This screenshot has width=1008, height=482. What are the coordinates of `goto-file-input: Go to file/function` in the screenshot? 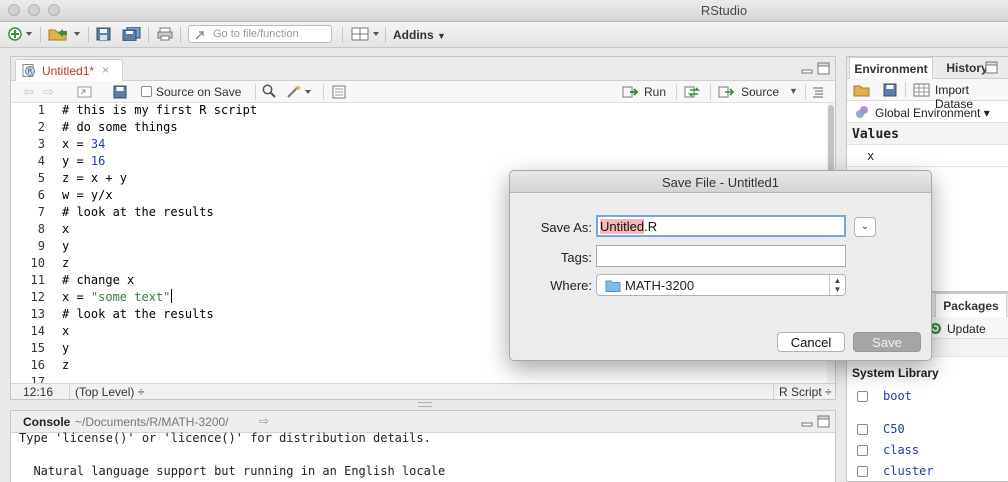 It's located at (260, 34).